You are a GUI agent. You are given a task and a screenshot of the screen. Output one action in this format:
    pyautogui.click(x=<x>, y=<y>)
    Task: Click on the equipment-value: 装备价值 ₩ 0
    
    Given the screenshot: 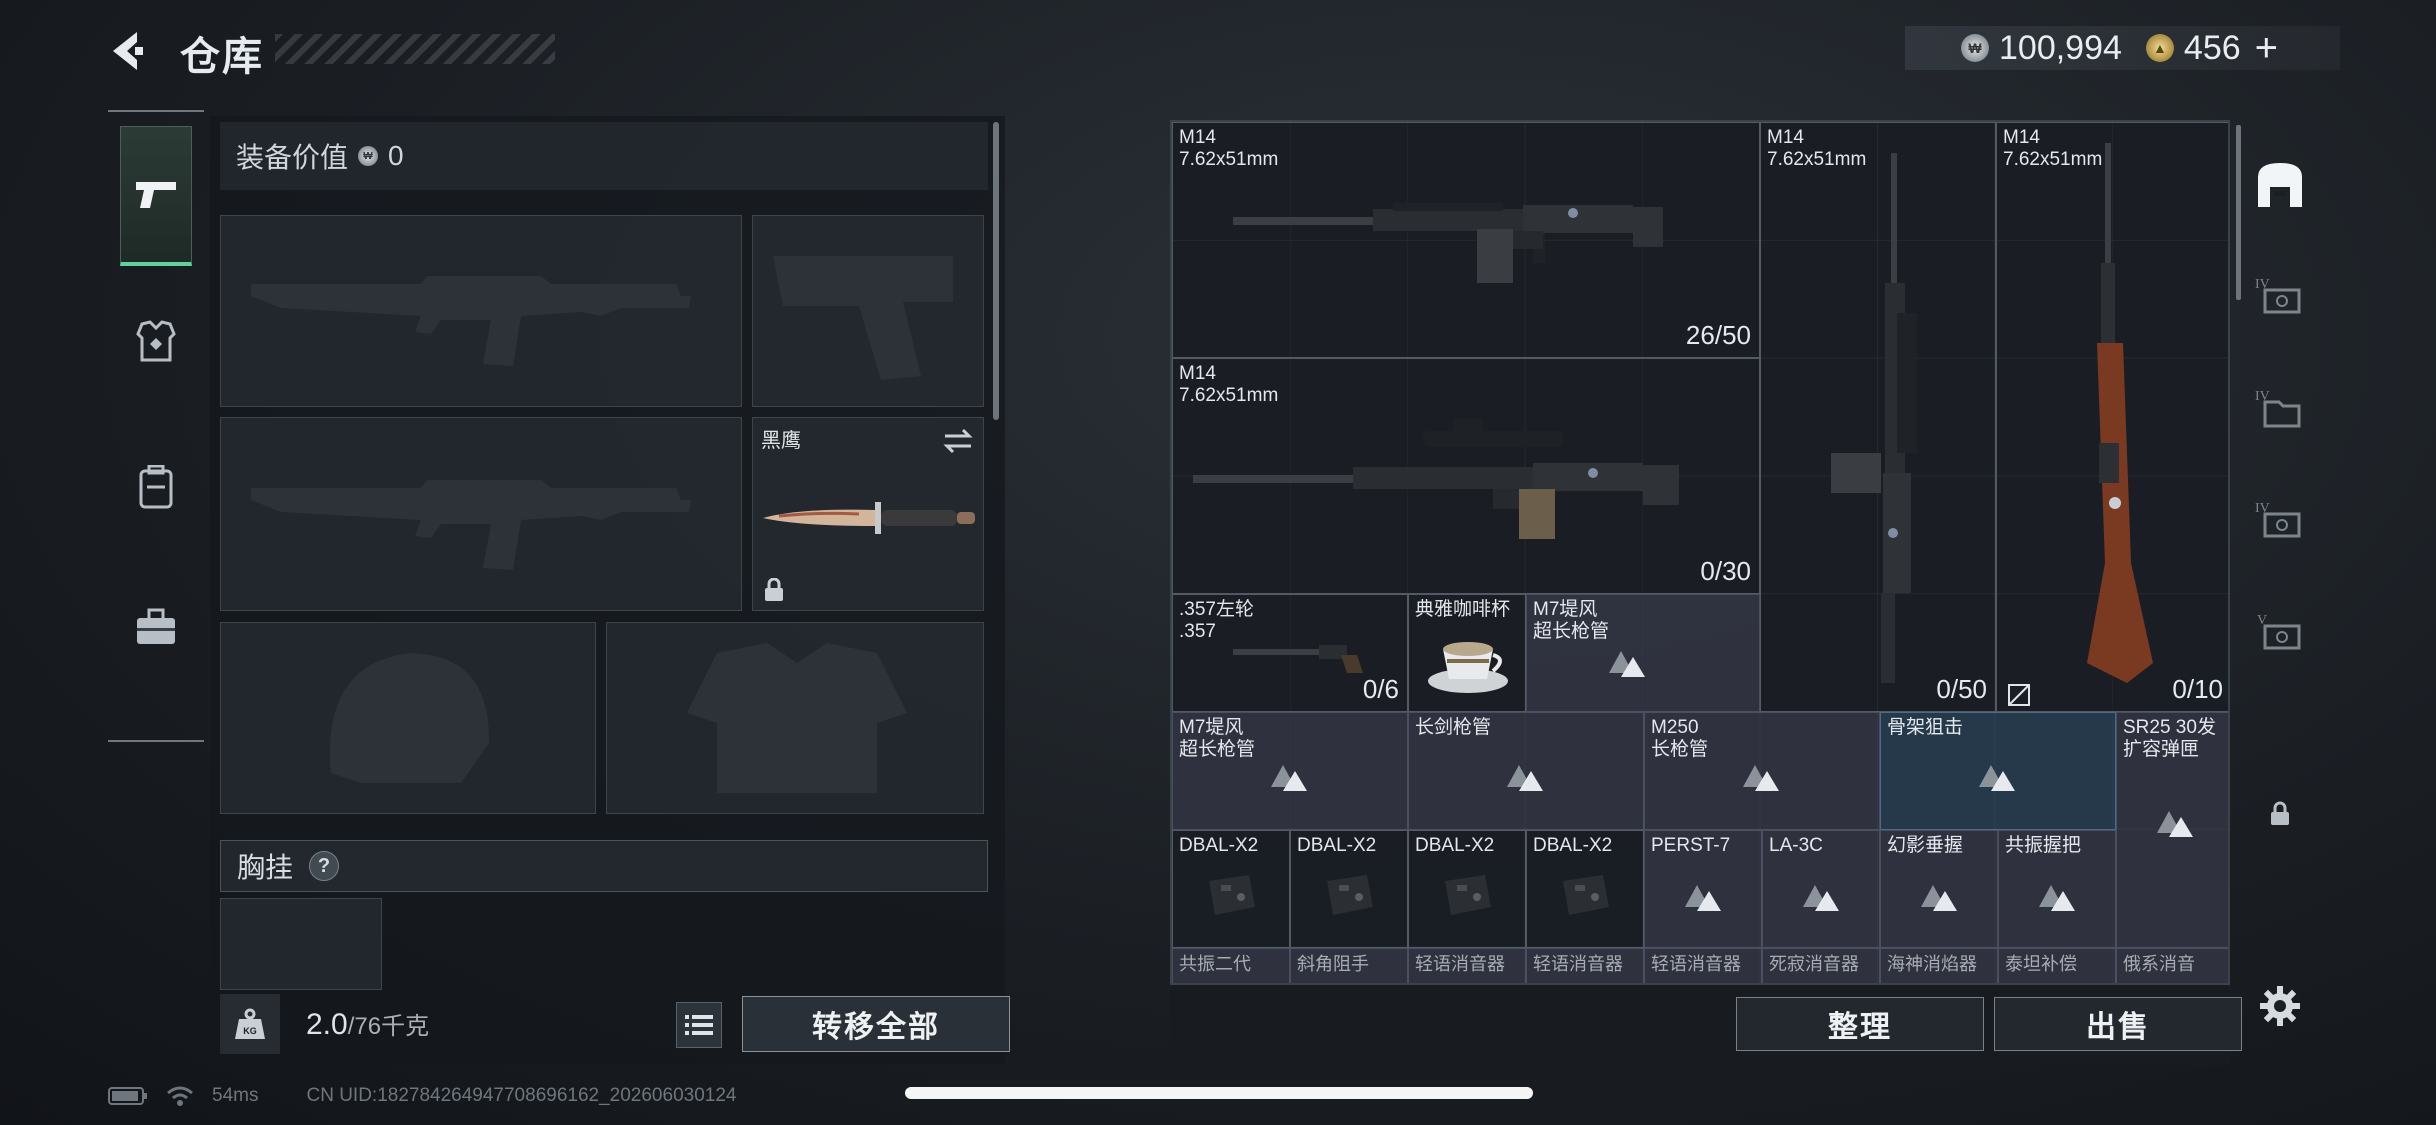 What is the action you would take?
    pyautogui.click(x=604, y=156)
    